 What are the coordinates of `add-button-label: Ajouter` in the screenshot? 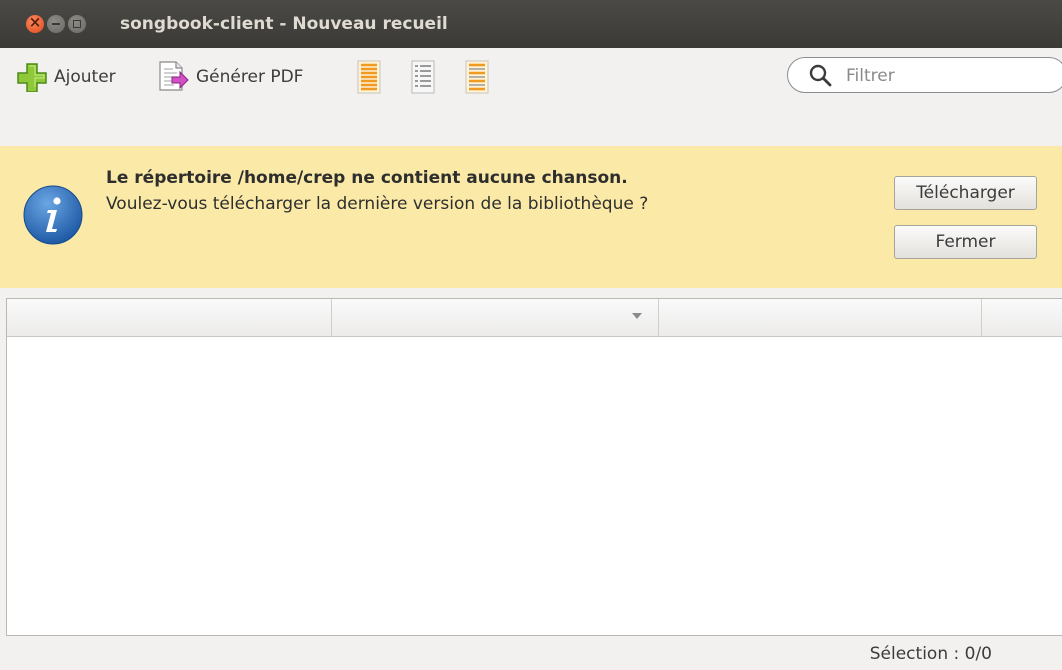 It's located at (85, 77).